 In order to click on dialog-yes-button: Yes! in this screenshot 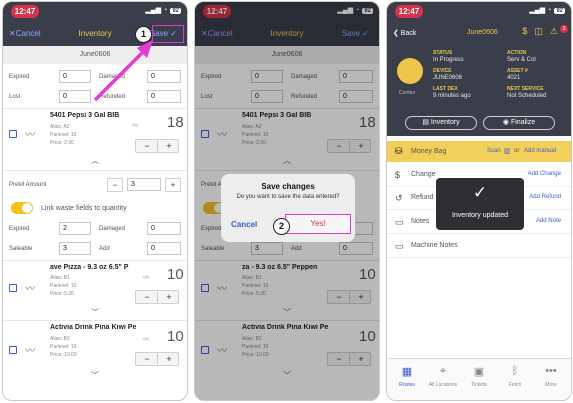, I will do `click(318, 224)`.